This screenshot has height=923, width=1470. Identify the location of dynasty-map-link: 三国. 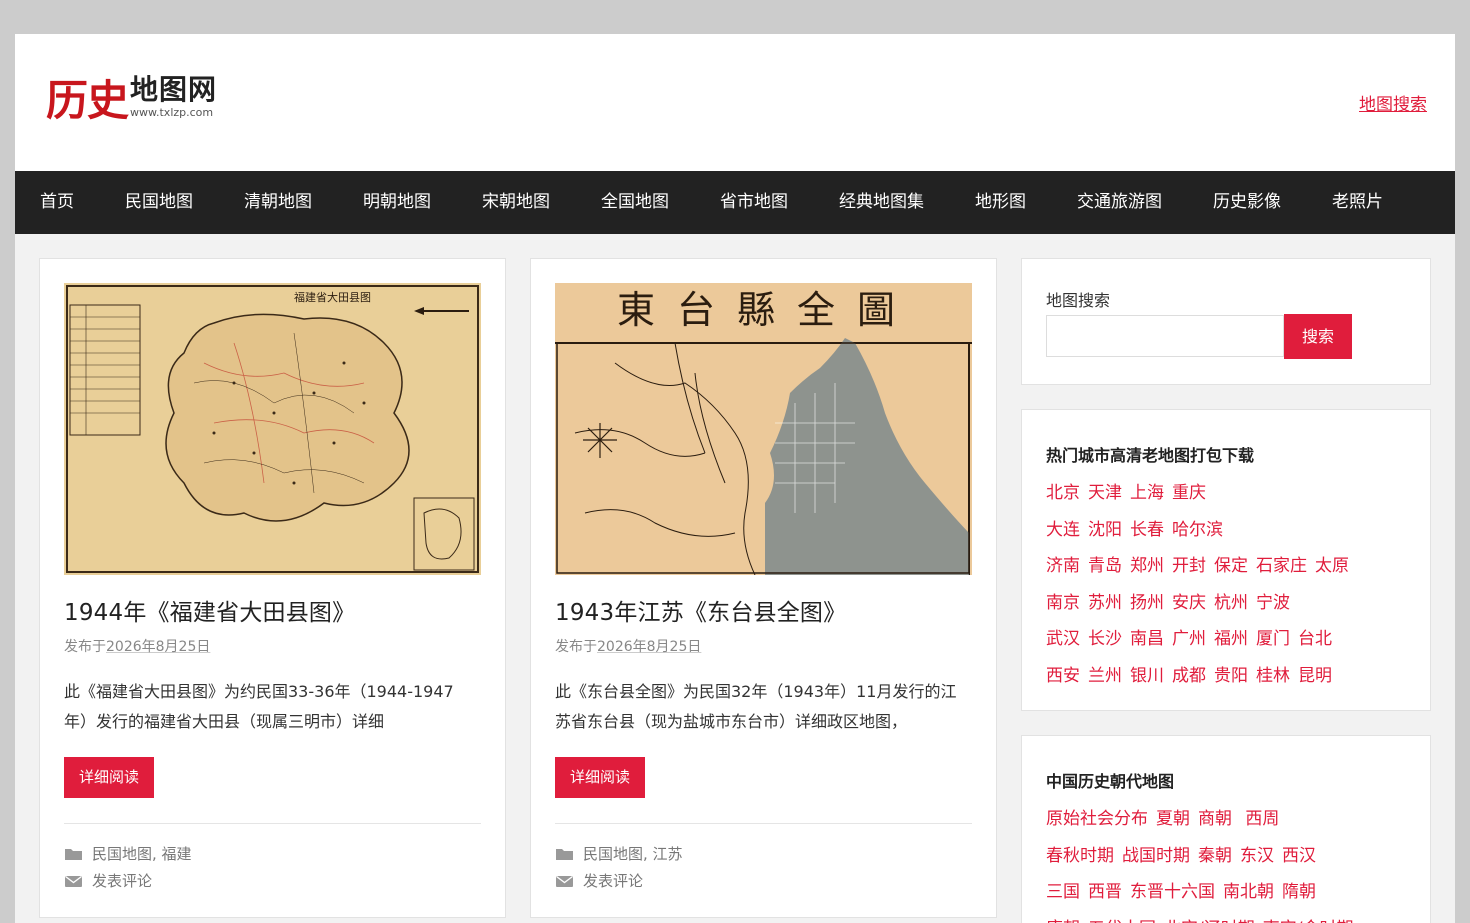
(1063, 892).